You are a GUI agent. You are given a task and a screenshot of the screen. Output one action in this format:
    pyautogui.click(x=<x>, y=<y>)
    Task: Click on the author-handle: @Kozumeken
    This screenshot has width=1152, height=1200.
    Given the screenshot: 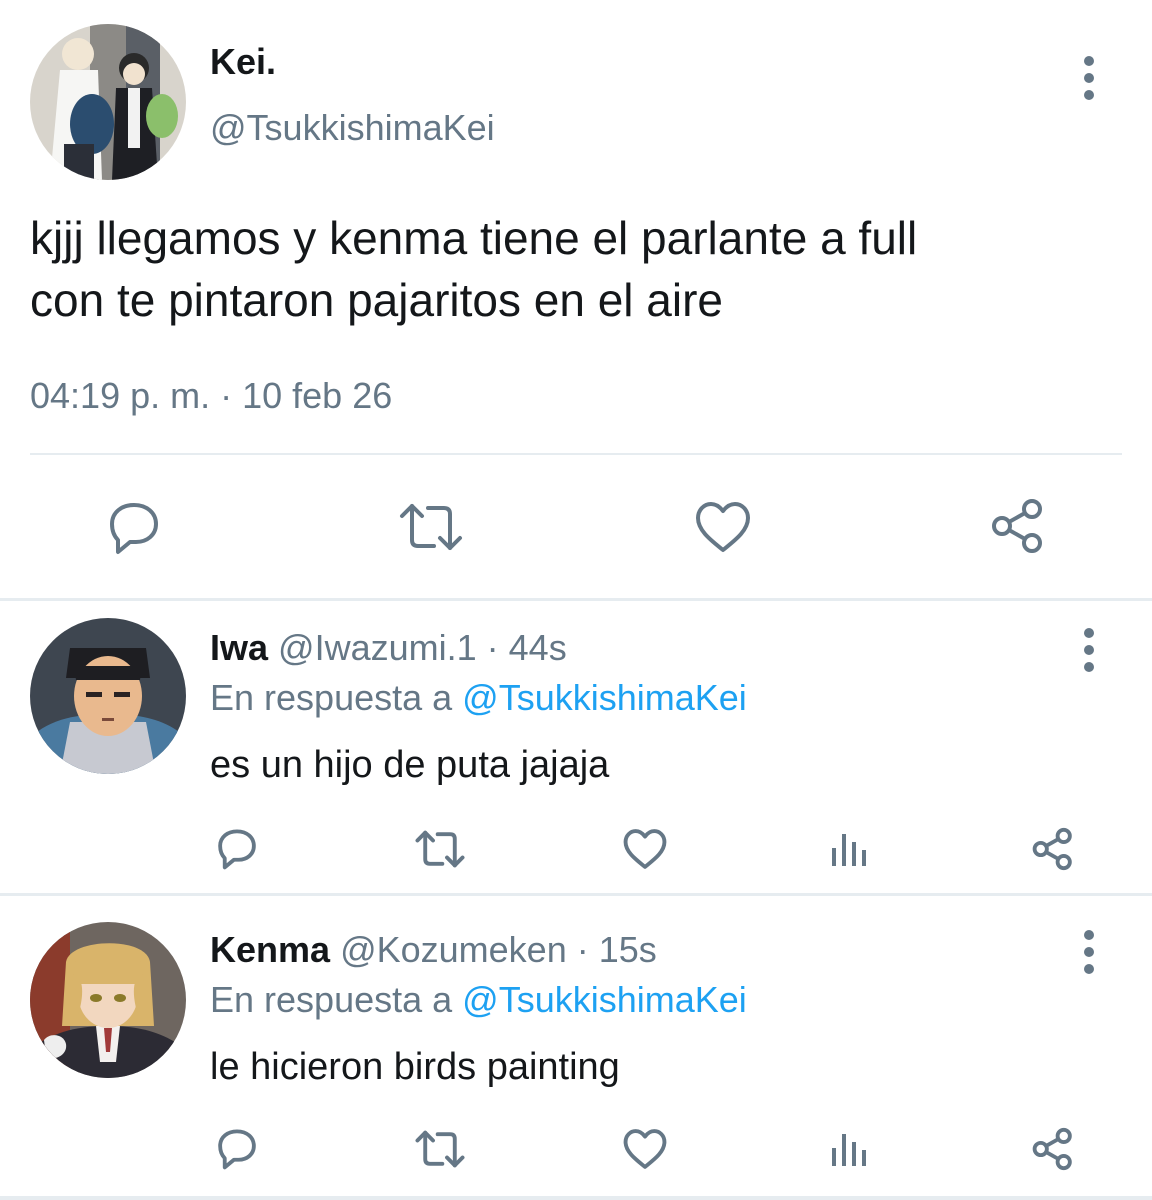 What is the action you would take?
    pyautogui.click(x=453, y=949)
    